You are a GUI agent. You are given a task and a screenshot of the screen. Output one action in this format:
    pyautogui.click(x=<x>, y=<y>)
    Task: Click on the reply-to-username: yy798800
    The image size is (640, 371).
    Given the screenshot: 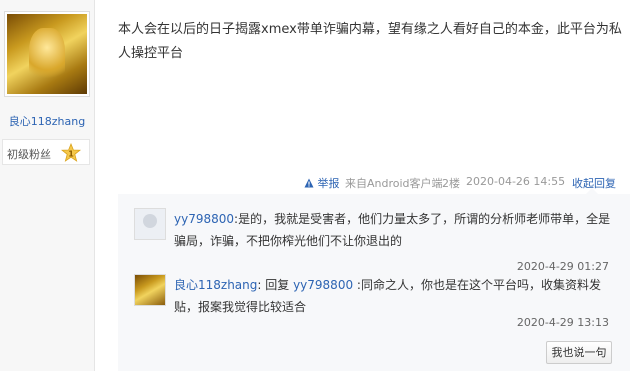 What is the action you would take?
    pyautogui.click(x=323, y=285)
    